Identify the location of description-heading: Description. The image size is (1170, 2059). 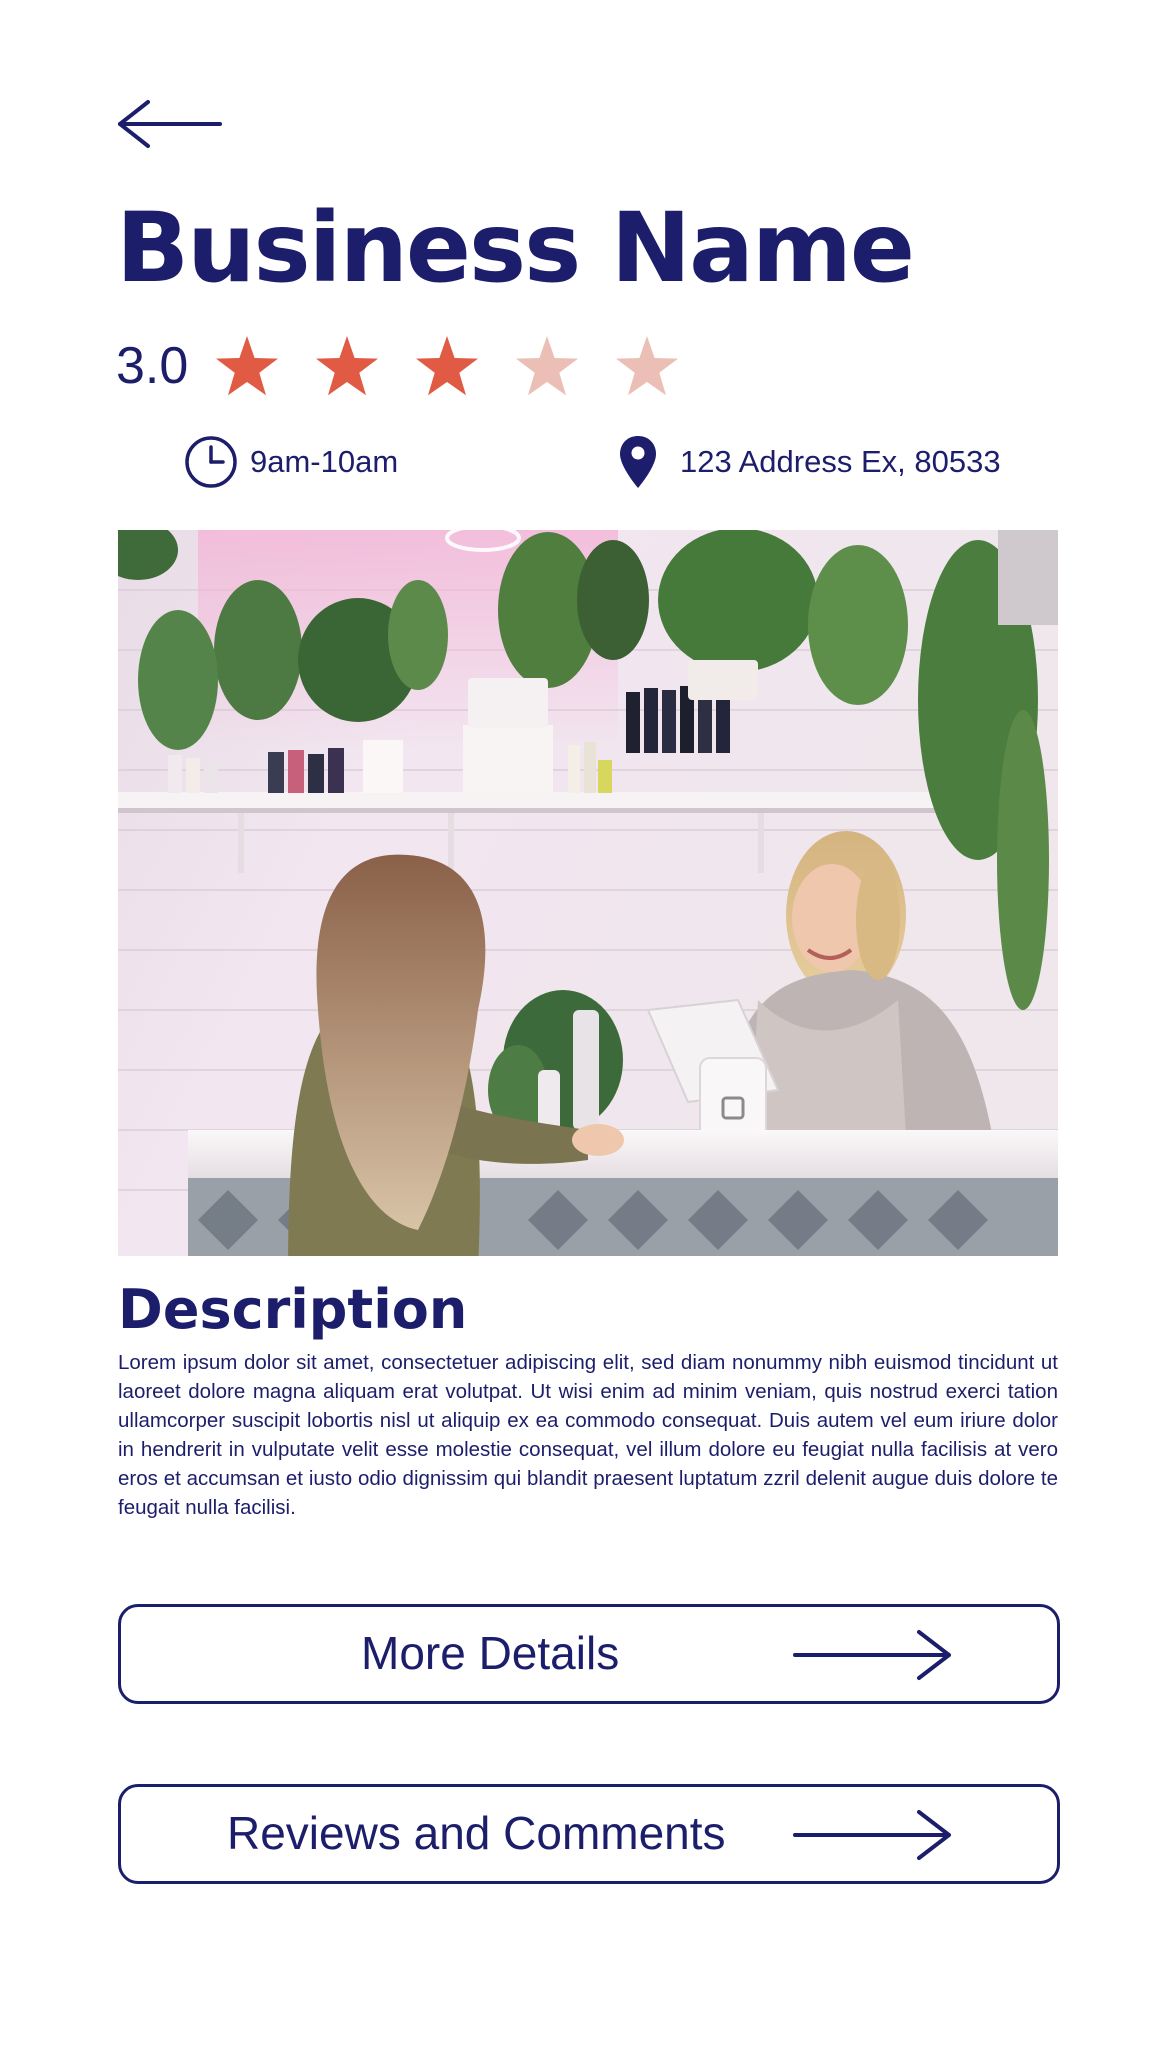
(293, 1309).